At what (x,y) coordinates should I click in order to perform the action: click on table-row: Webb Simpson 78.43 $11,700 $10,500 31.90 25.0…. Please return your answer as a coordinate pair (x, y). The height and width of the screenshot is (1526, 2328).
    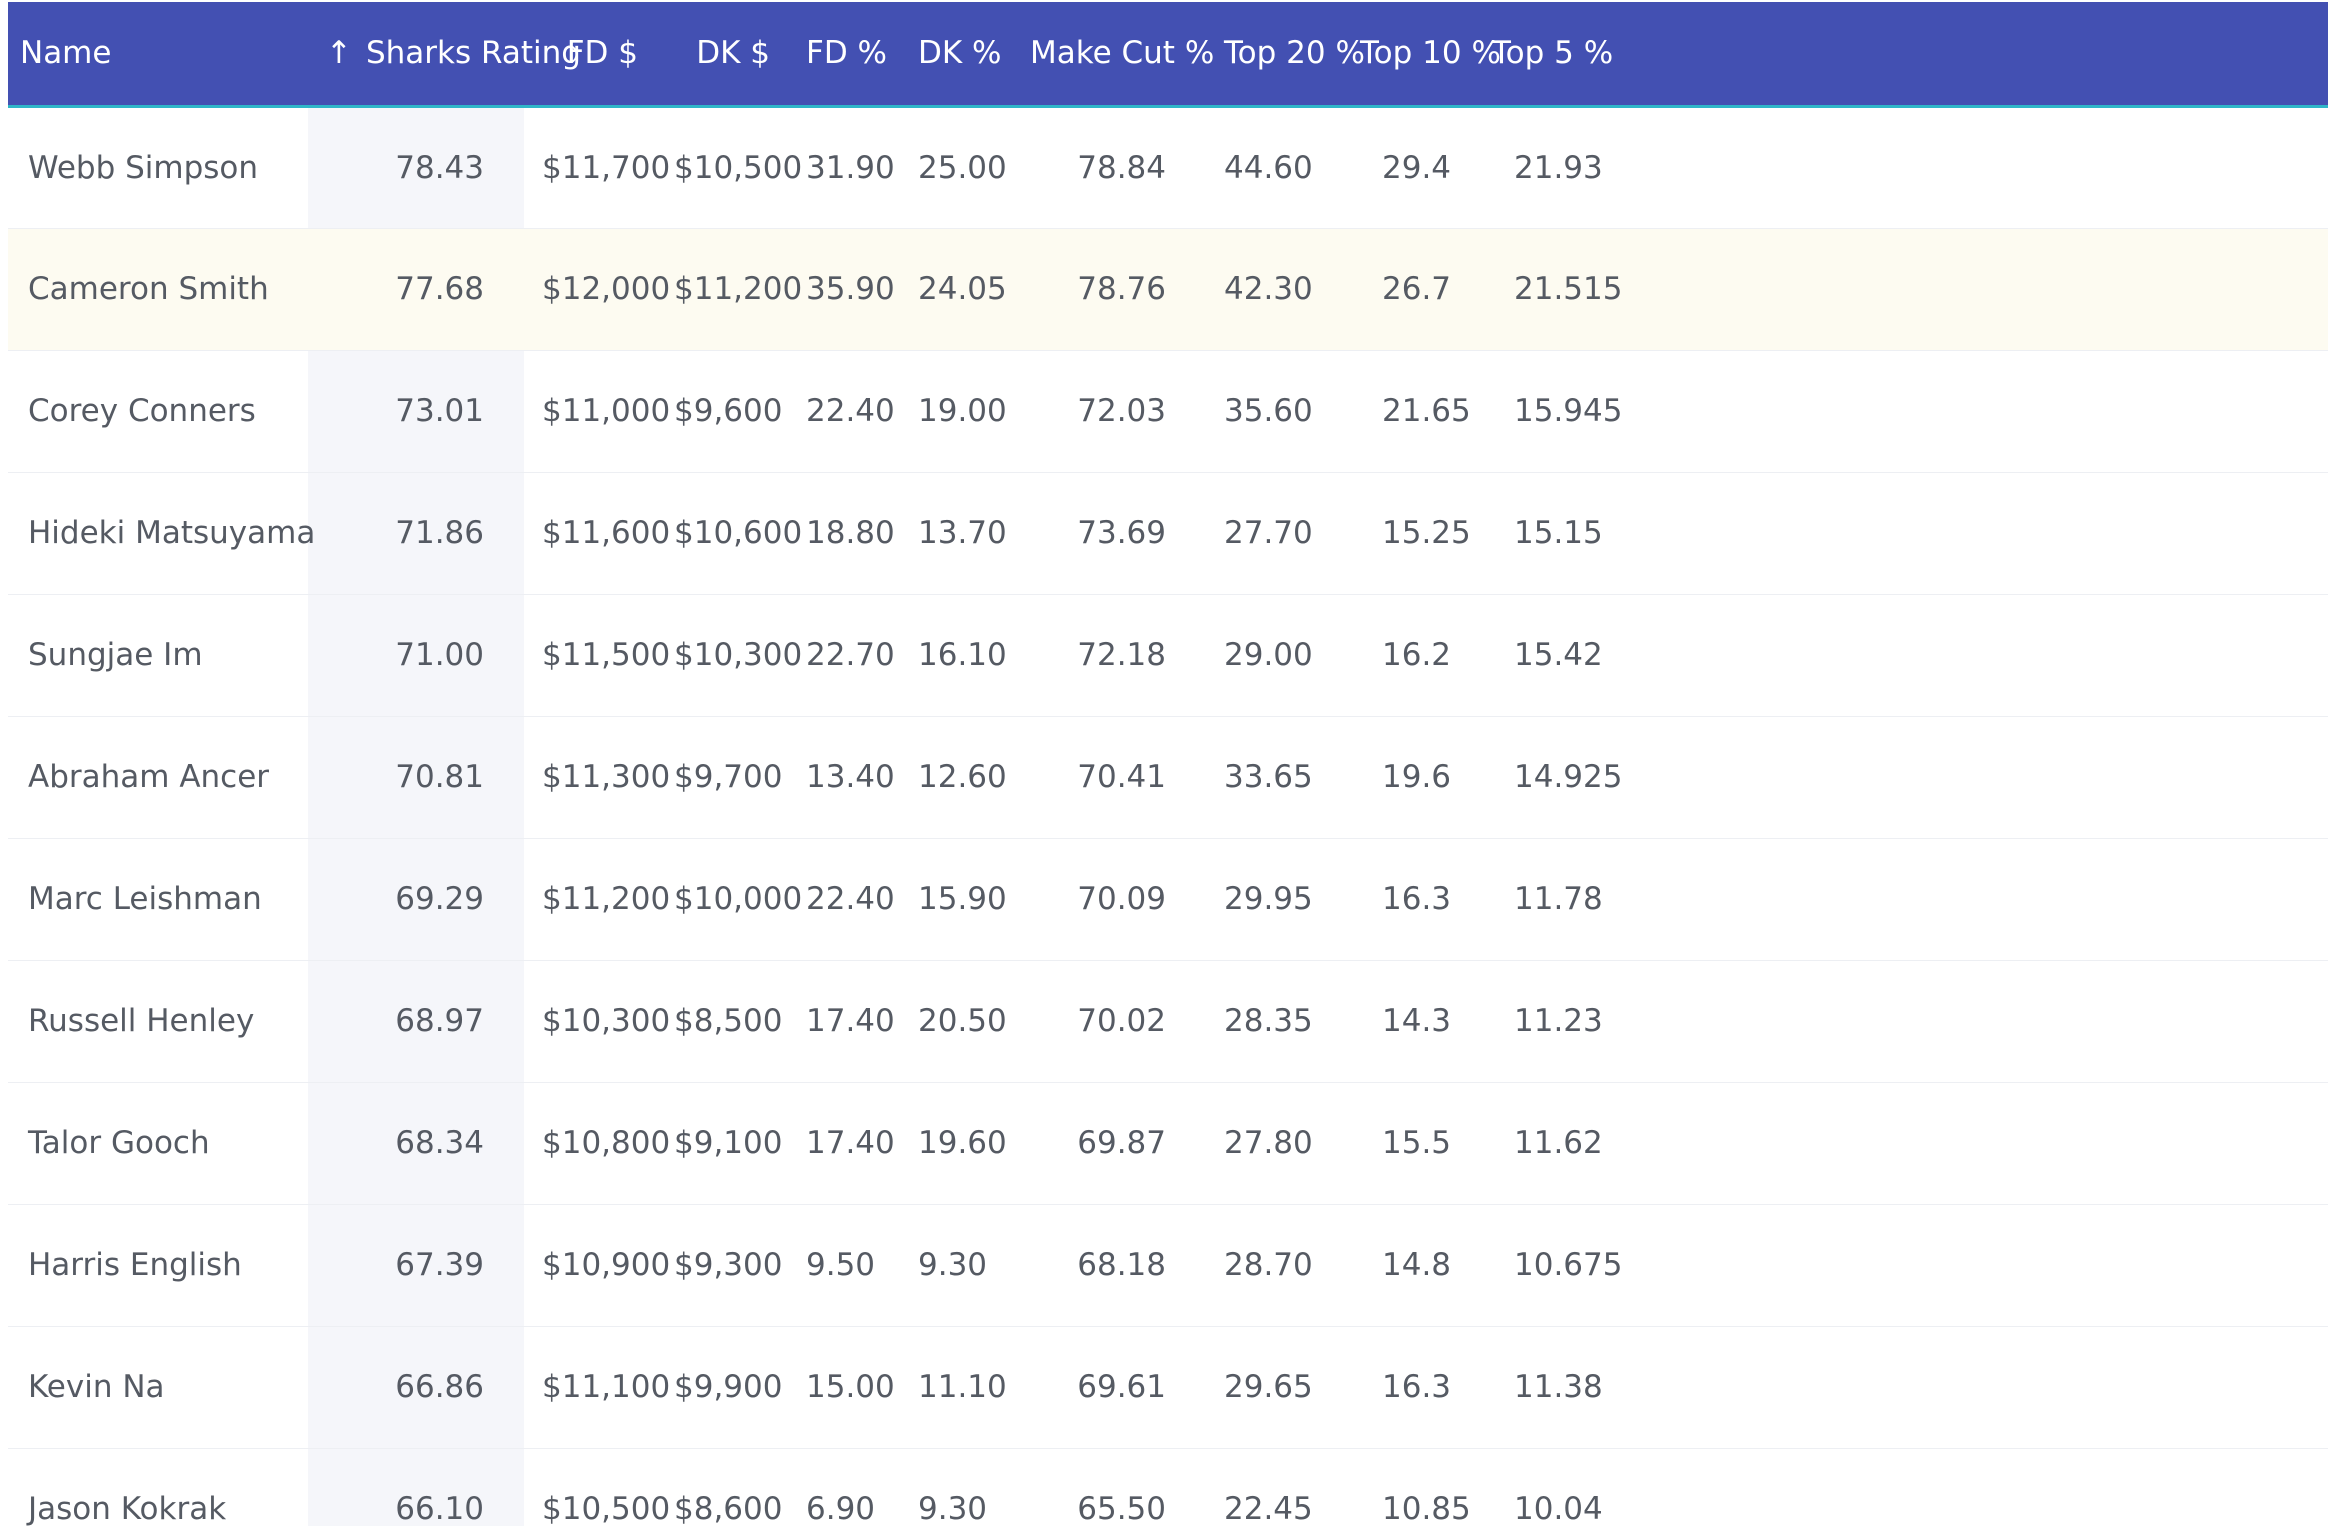
    Looking at the image, I should click on (1168, 167).